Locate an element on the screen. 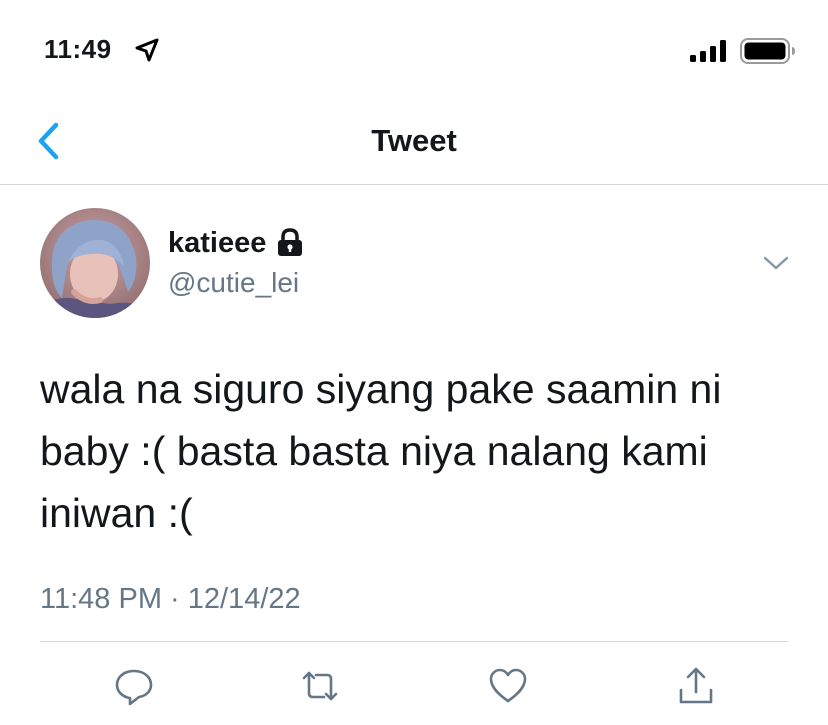  handle: @cutie_lei is located at coordinates (233, 283).